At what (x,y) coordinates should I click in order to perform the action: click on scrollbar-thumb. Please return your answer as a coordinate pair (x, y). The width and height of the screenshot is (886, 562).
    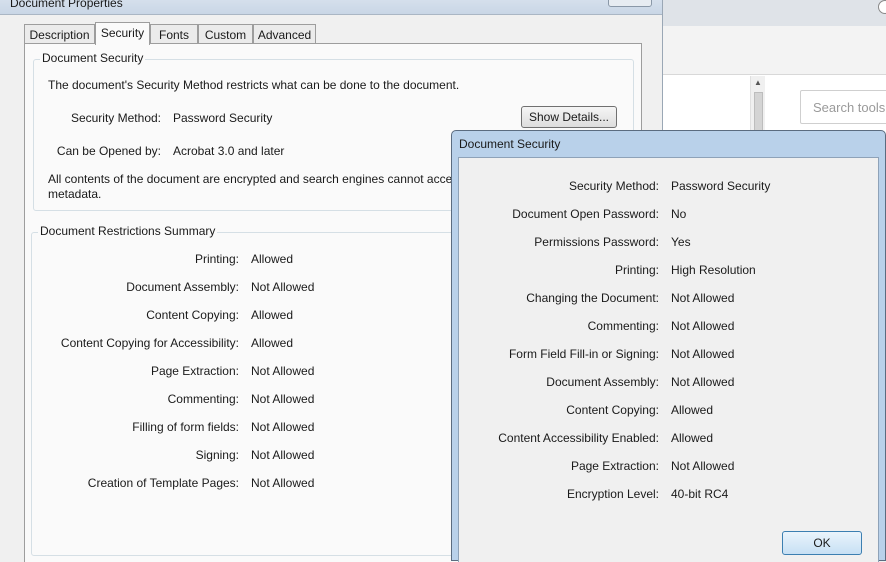
    Looking at the image, I should click on (758, 113).